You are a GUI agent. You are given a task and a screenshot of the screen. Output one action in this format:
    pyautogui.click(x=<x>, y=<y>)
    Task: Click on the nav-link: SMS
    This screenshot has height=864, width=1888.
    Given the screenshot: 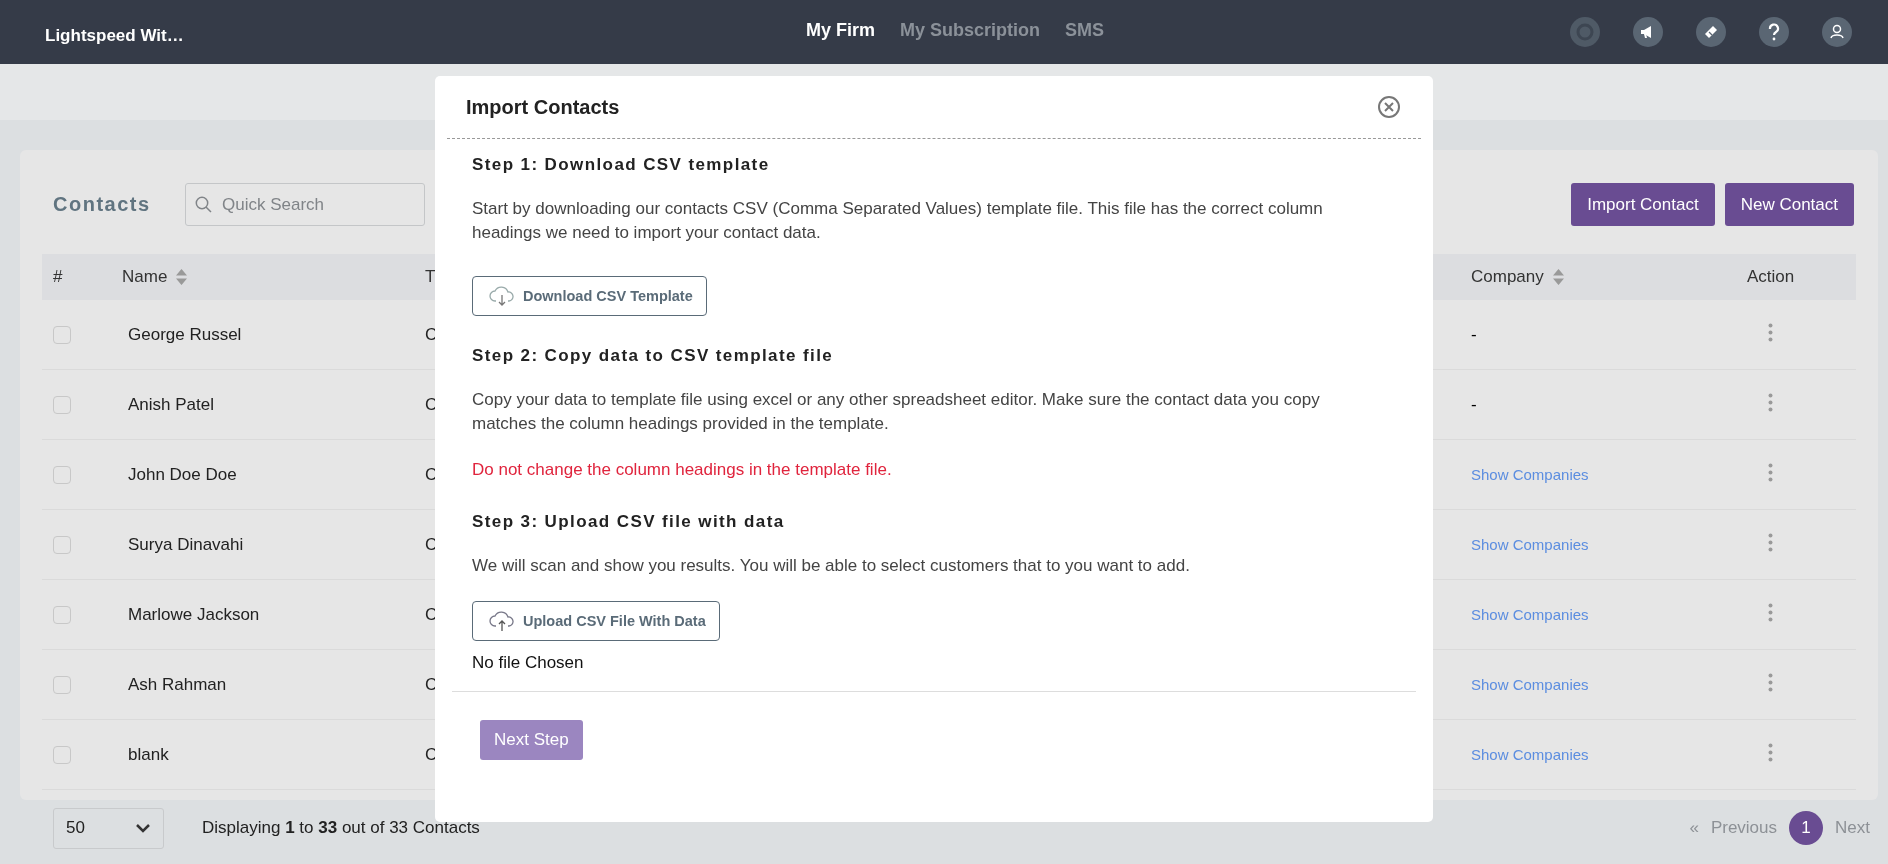 What is the action you would take?
    pyautogui.click(x=1085, y=30)
    